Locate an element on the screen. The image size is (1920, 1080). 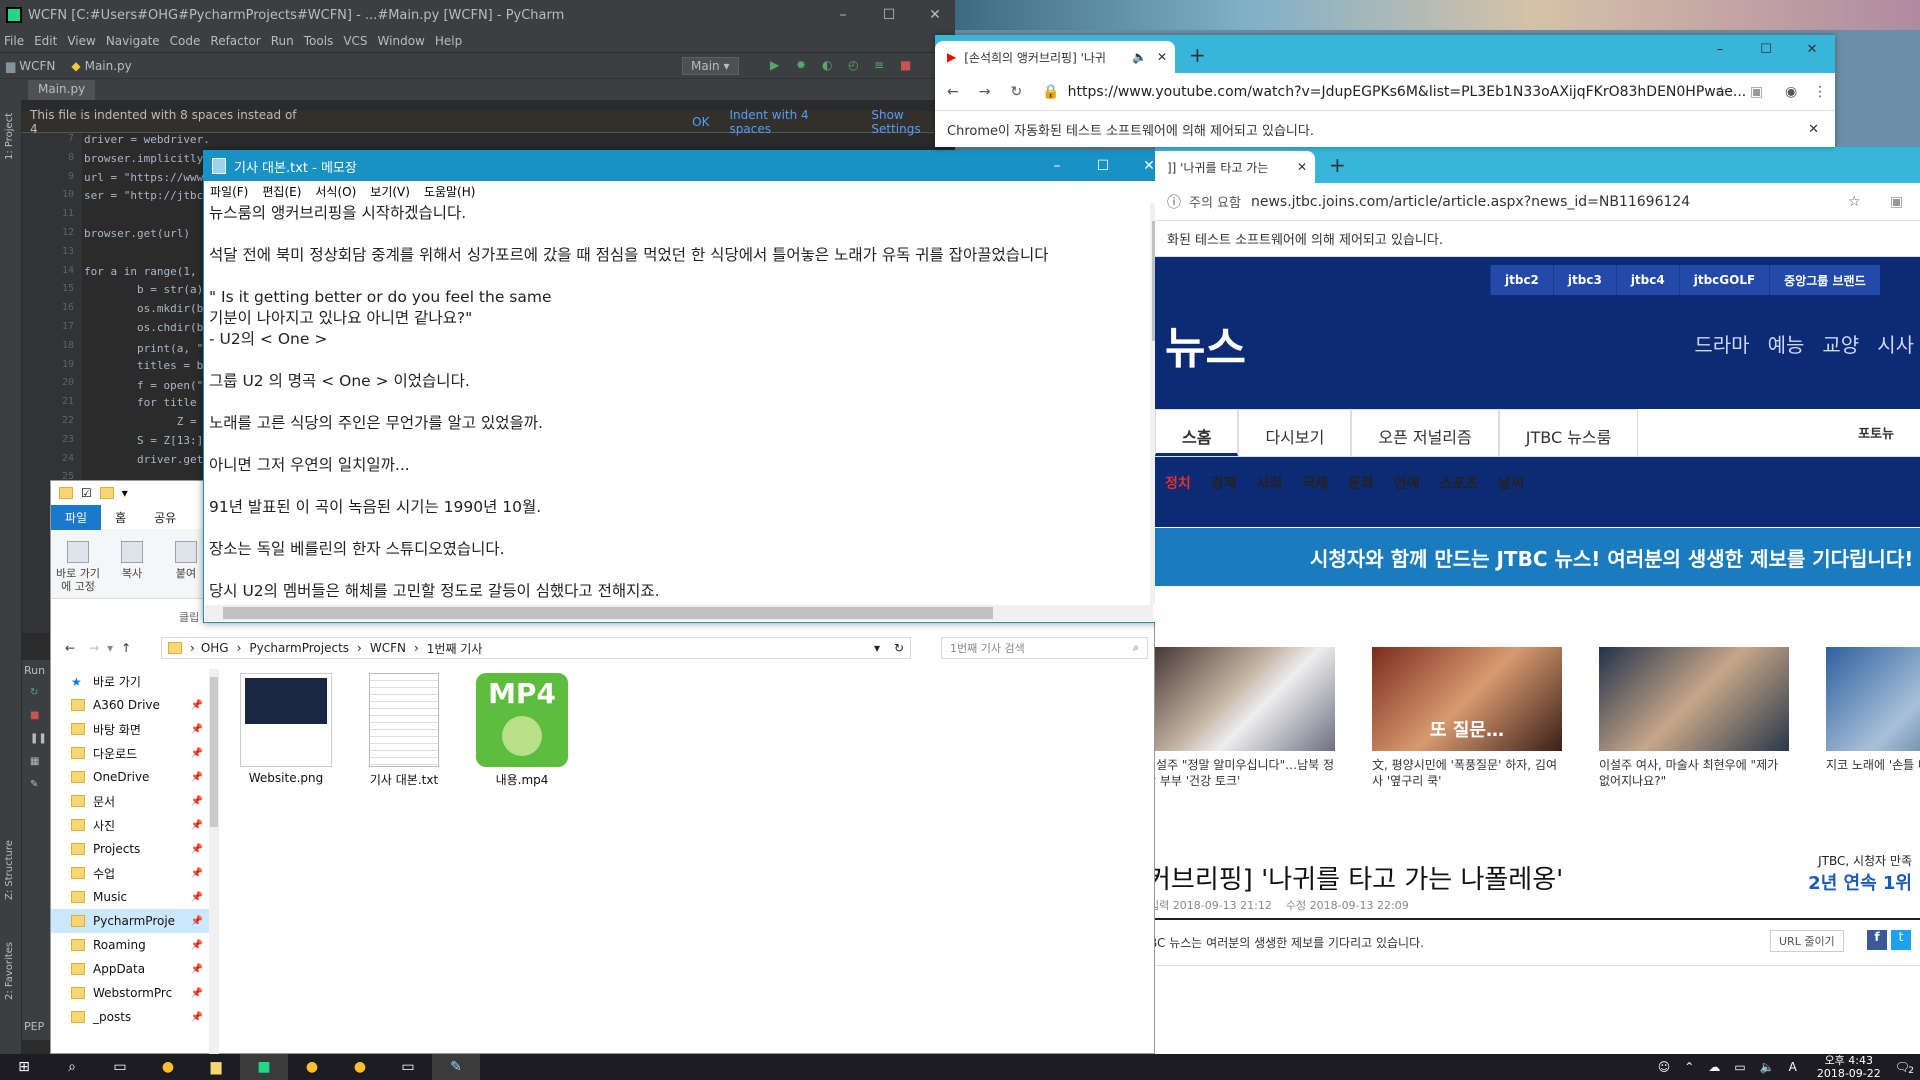
nav-item: A360 Drive 📌 is located at coordinates (131, 705).